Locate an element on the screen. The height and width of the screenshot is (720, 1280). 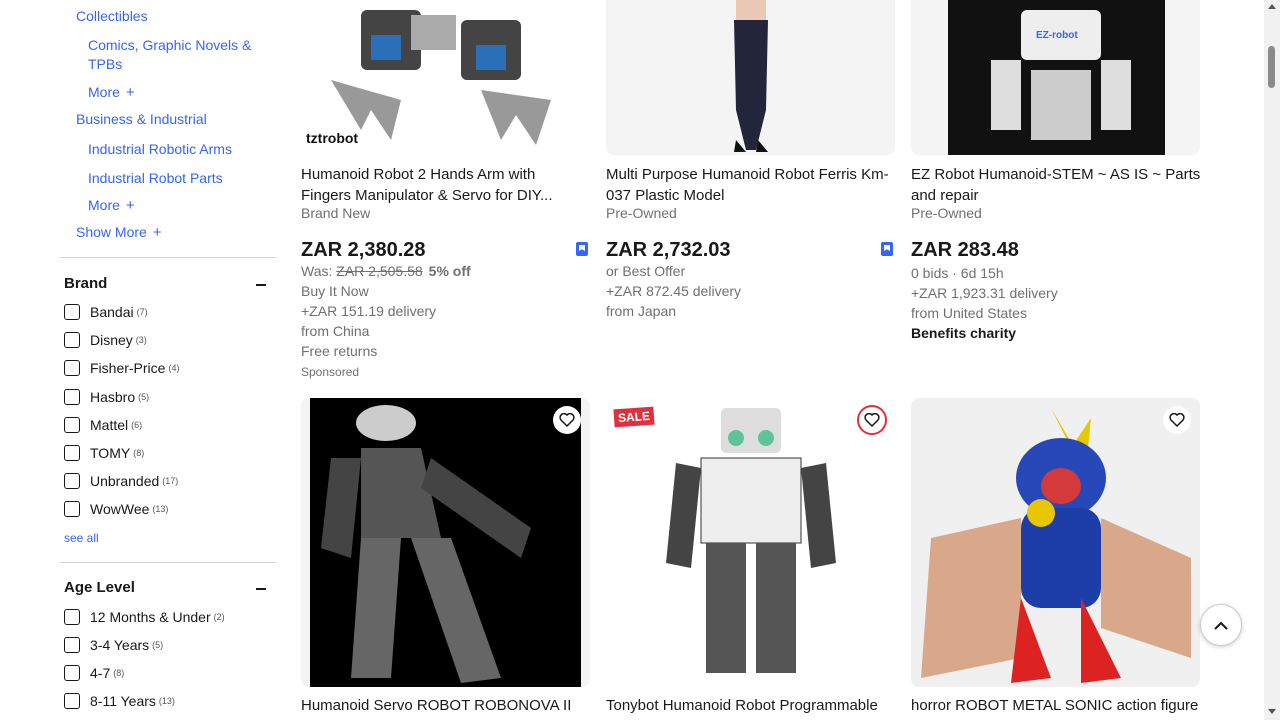
more-collectibles-link: More + is located at coordinates (111, 92).